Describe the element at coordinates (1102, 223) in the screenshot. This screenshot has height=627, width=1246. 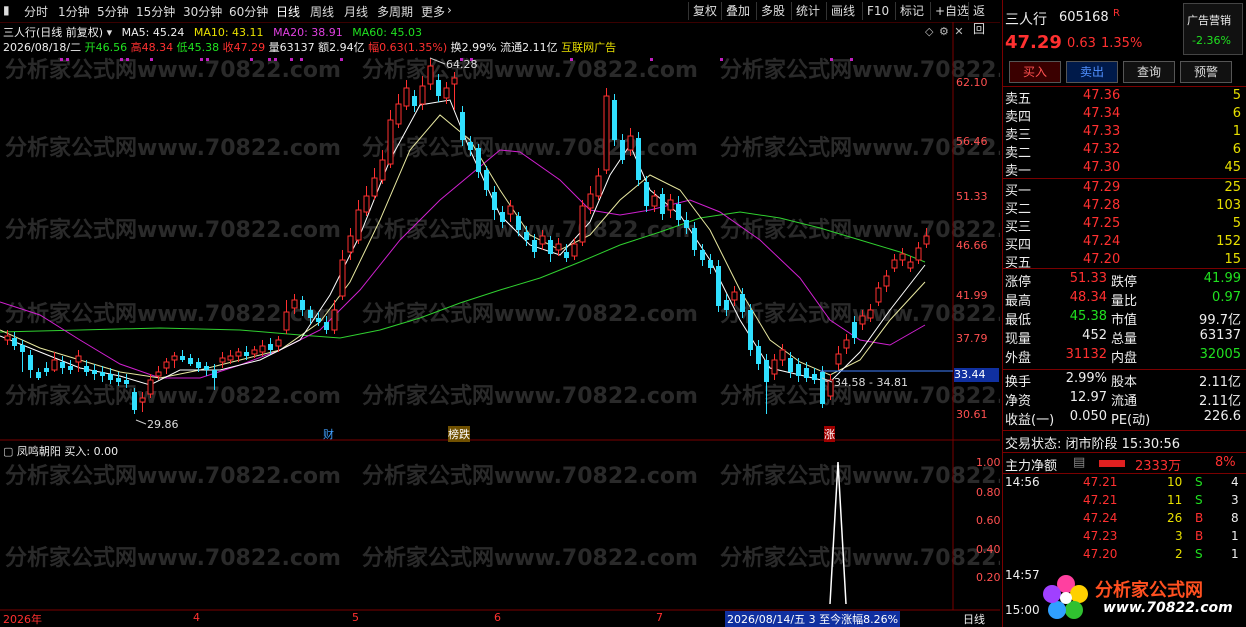
I see `level-price: 47.25` at that location.